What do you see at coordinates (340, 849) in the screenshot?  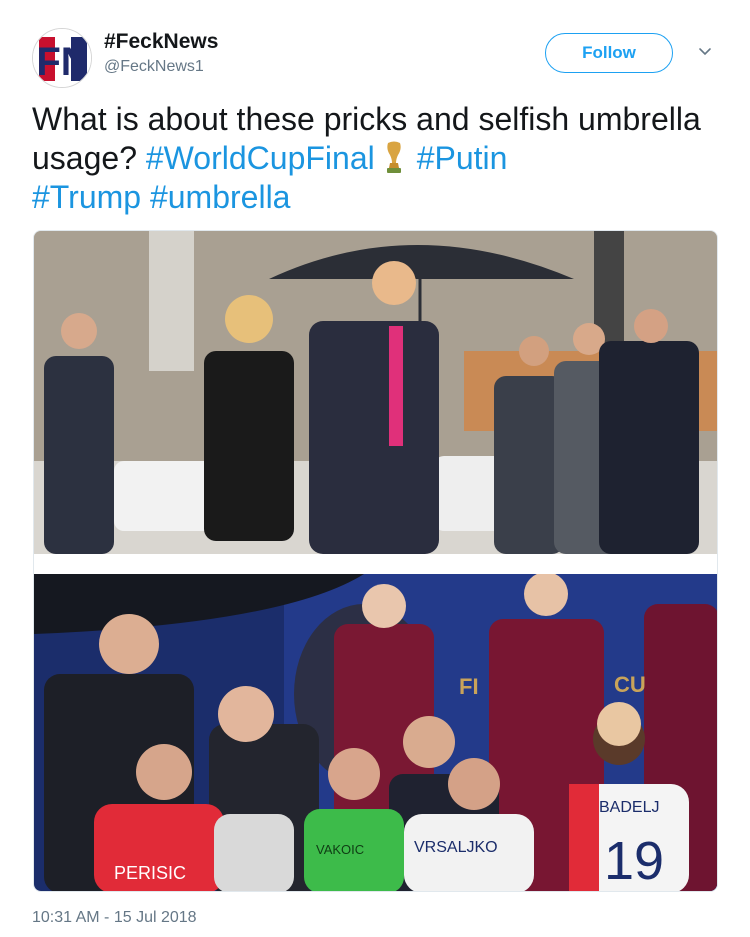 I see `jersey-name-vakoic: VAKOIC` at bounding box center [340, 849].